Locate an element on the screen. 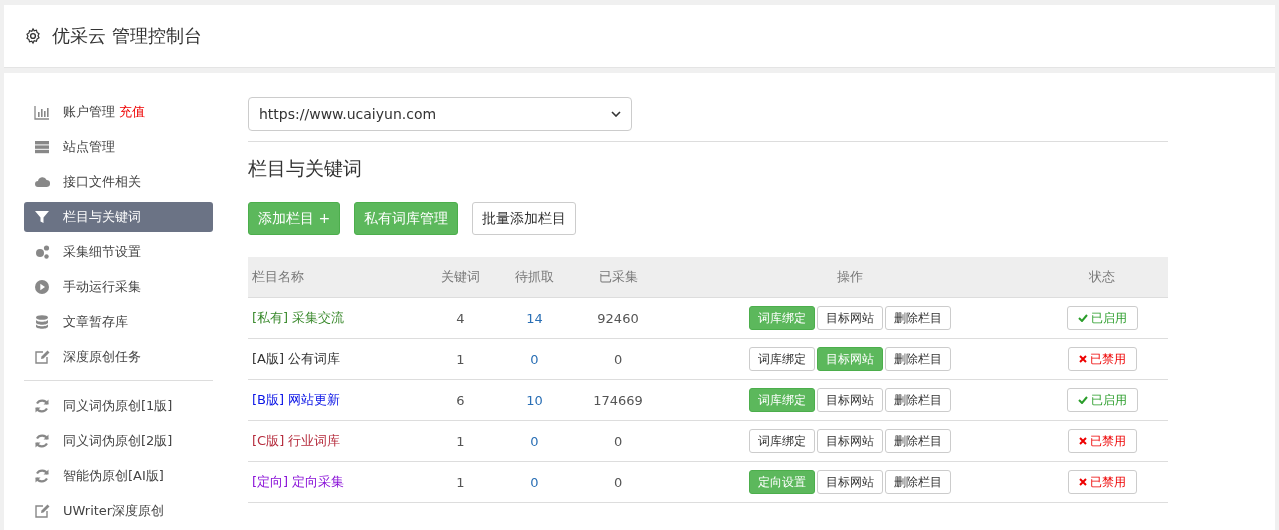 This screenshot has width=1279, height=530. toolbar-button: 批量添加栏目 is located at coordinates (524, 218).